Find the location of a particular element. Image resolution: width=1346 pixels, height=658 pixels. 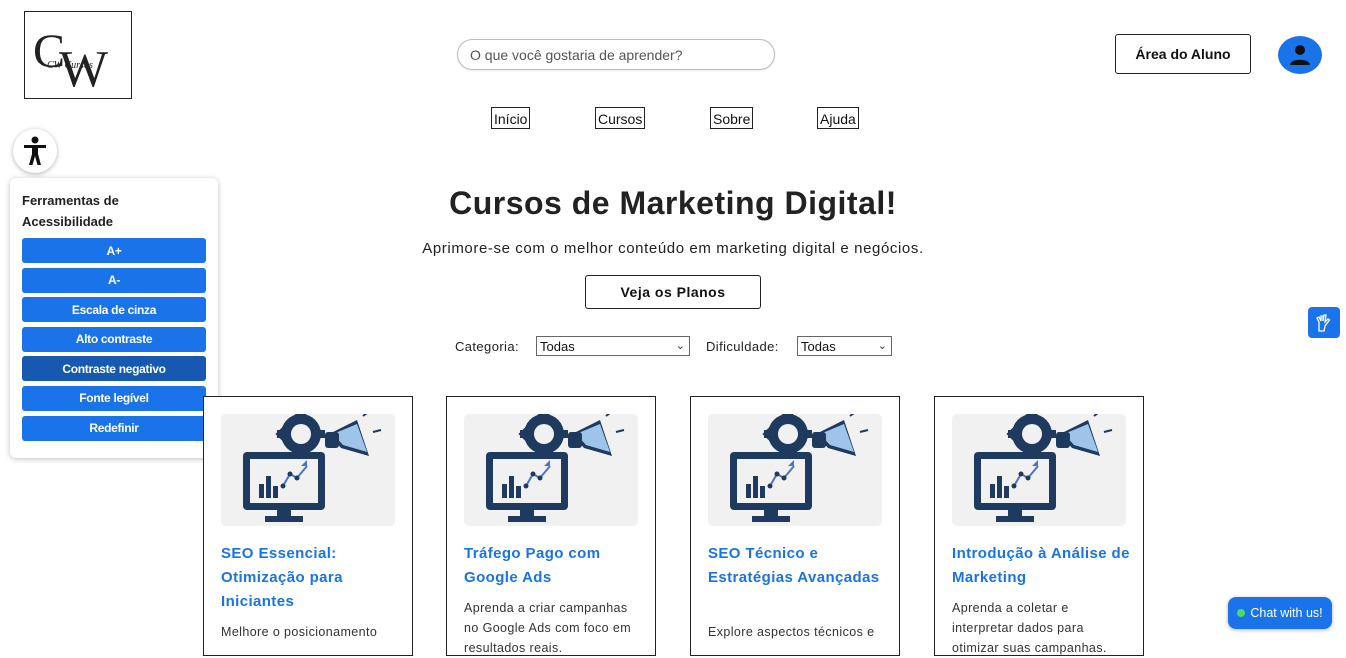

logo-image: C W CW Cursos is located at coordinates (70, 61).